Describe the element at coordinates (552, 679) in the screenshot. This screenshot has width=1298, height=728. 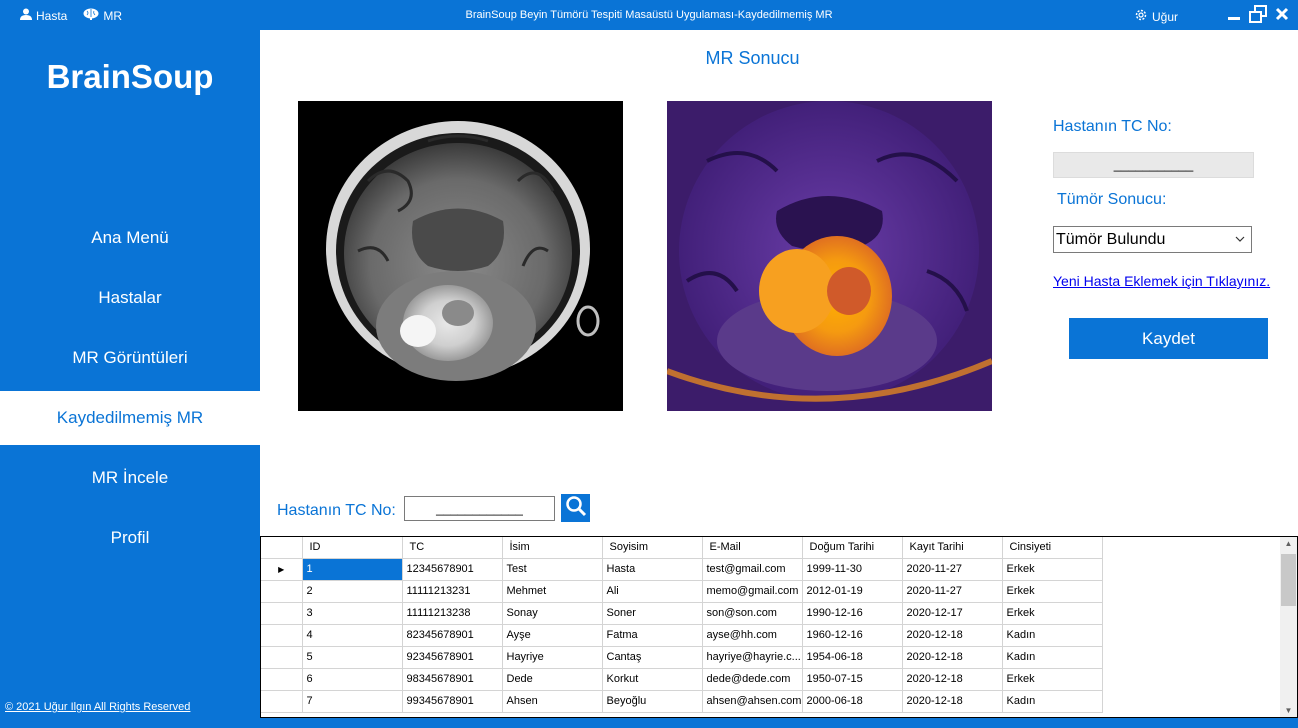
I see `table-cell: Dede` at that location.